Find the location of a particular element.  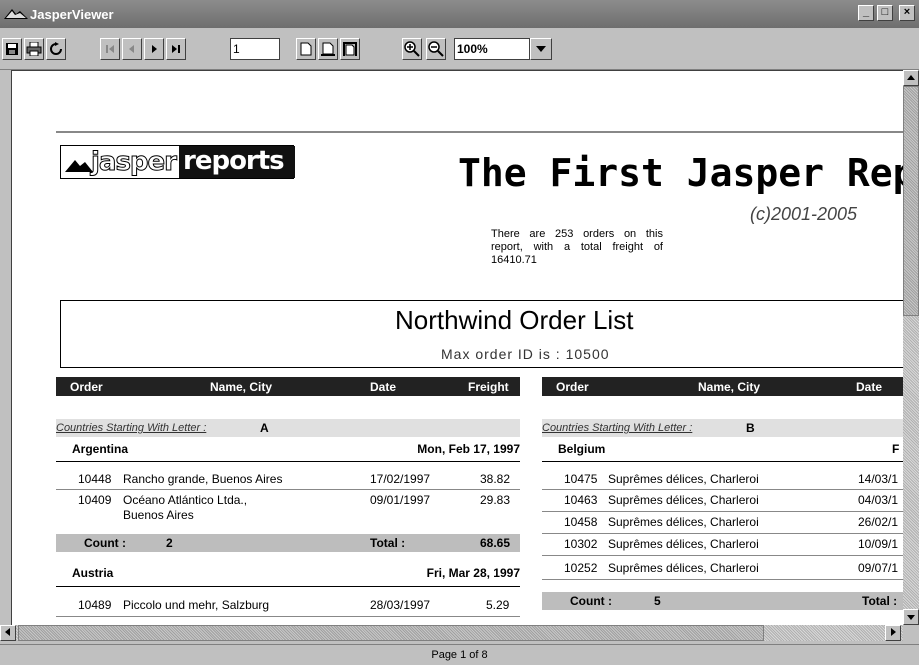

country-name: Argentina is located at coordinates (100, 449).